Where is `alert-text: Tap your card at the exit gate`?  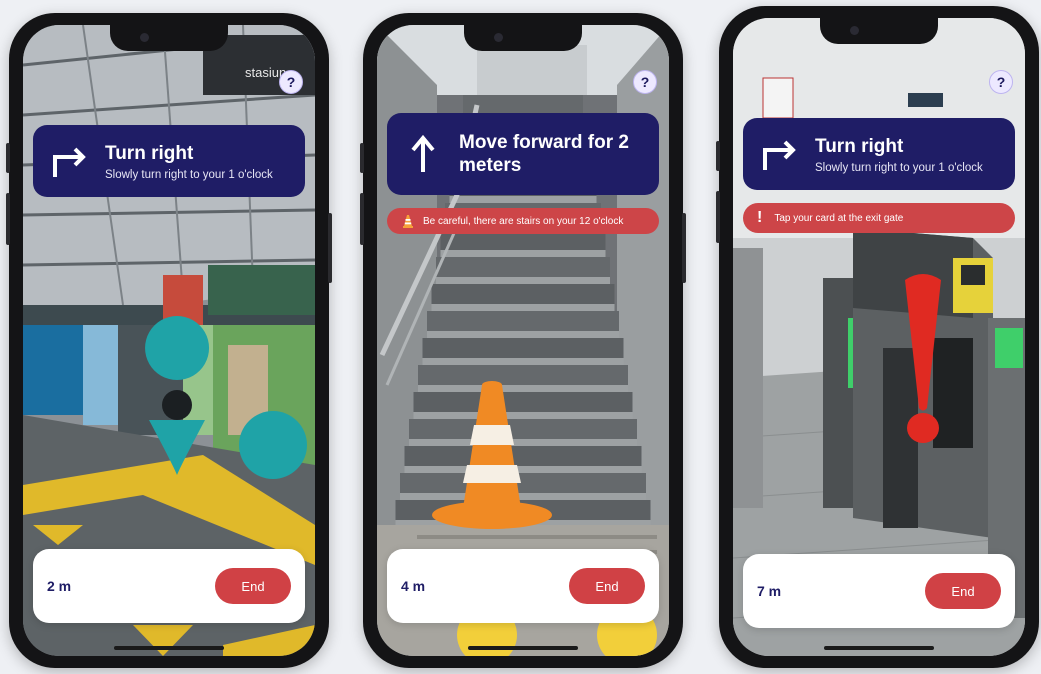
alert-text: Tap your card at the exit gate is located at coordinates (839, 218).